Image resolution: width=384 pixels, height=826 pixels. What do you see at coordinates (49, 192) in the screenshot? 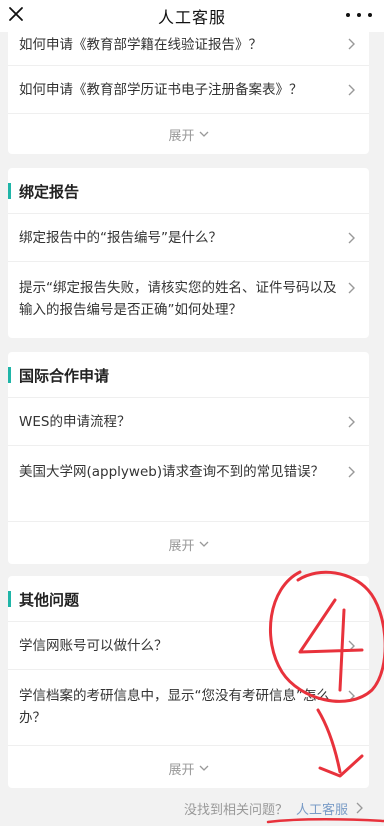
I see `section-title: 绑定报告` at bounding box center [49, 192].